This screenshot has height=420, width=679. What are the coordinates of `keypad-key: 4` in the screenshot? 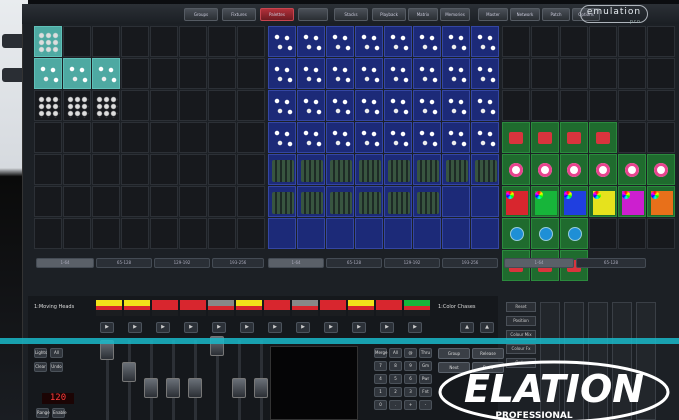 It's located at (380, 379).